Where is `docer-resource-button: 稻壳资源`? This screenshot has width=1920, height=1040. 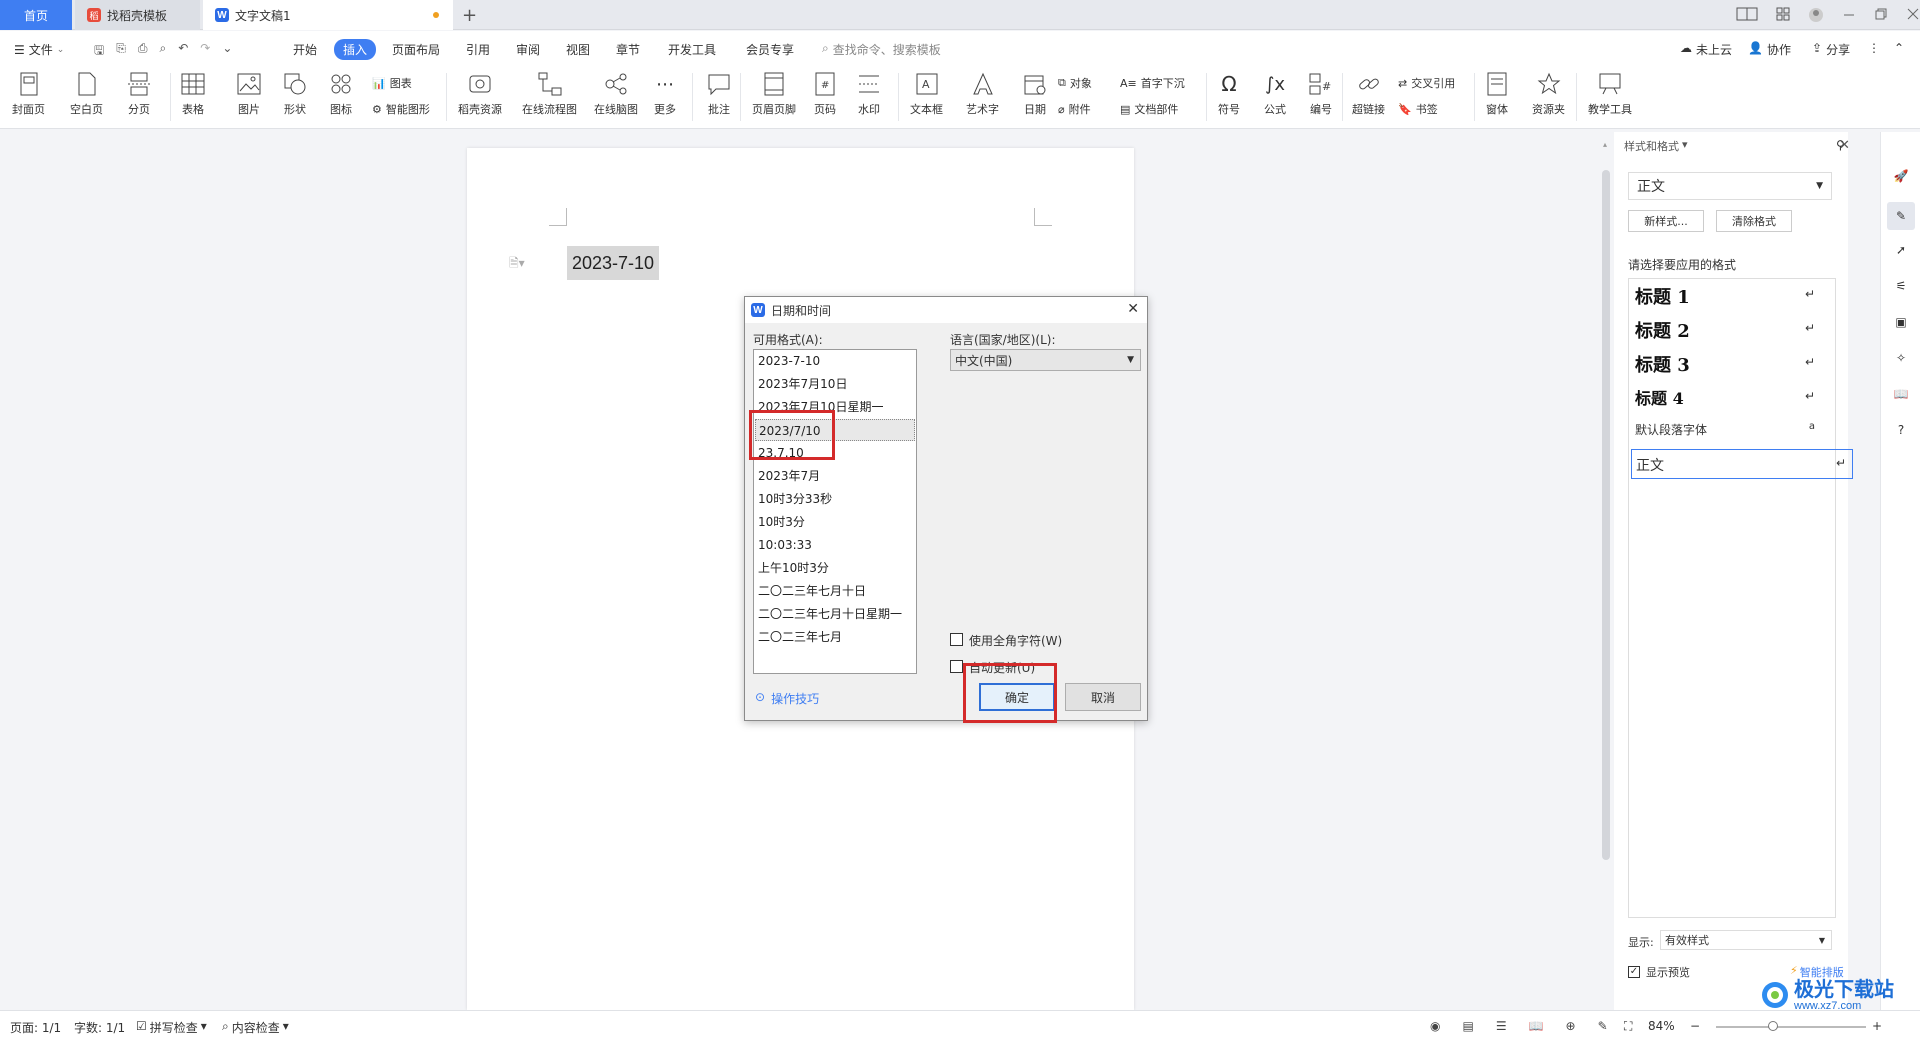 docer-resource-button: 稻壳资源 is located at coordinates (480, 94).